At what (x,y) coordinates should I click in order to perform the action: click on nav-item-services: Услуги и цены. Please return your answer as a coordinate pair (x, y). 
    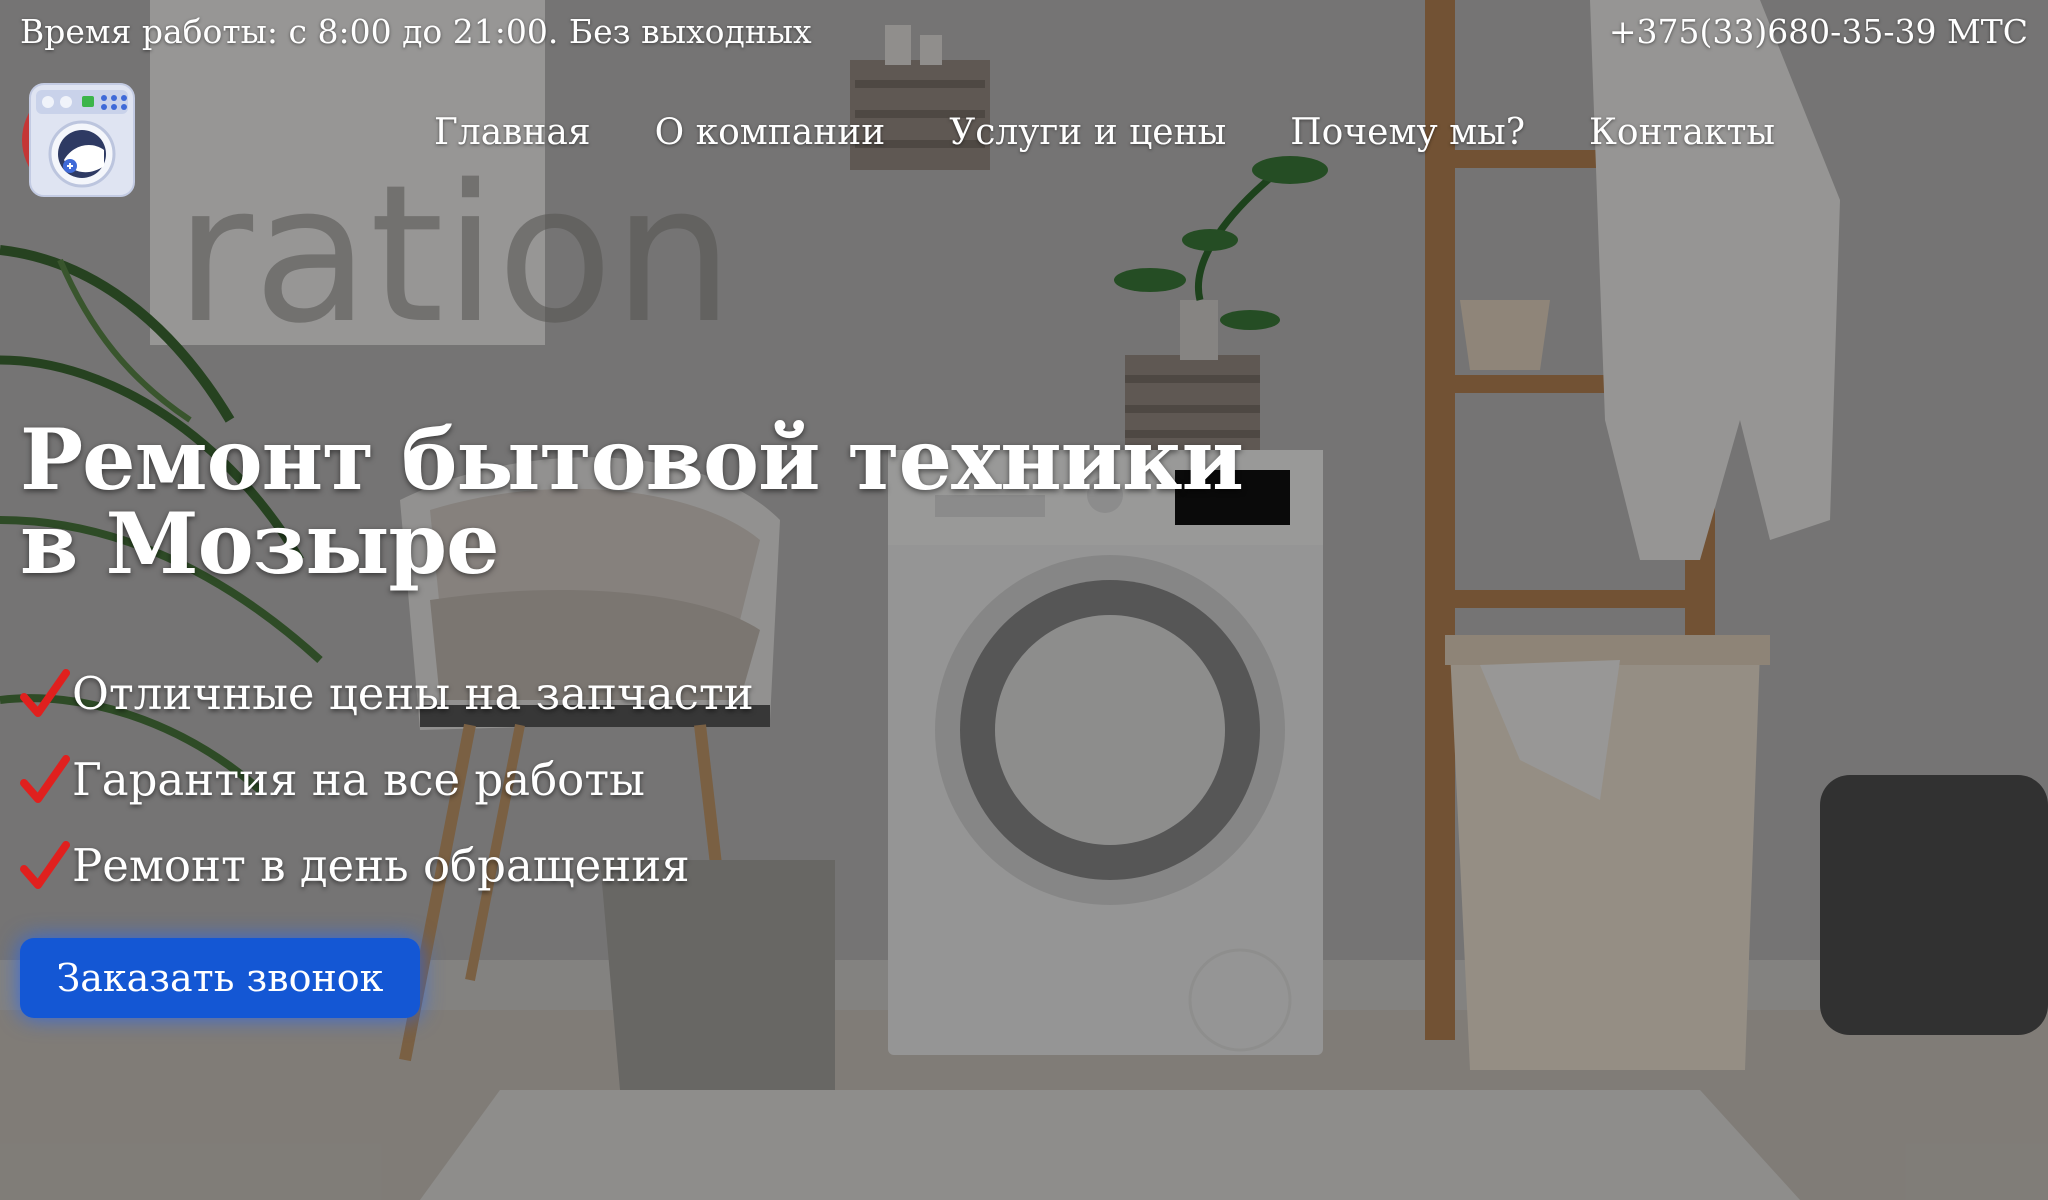
    Looking at the image, I should click on (1087, 132).